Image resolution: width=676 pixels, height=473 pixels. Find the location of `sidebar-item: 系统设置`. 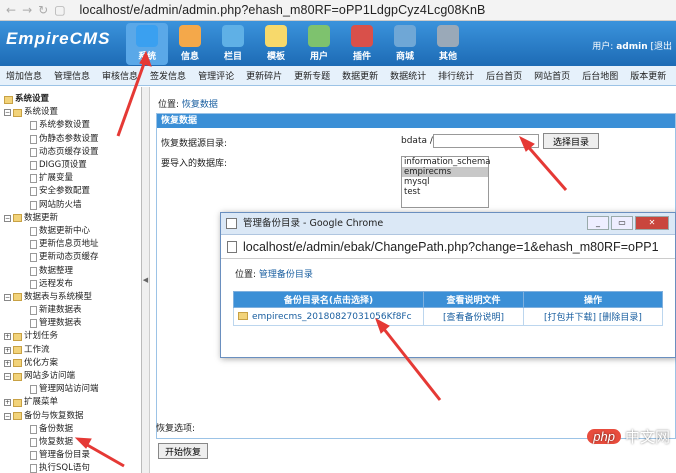

sidebar-item: 系统设置 is located at coordinates (71, 99).